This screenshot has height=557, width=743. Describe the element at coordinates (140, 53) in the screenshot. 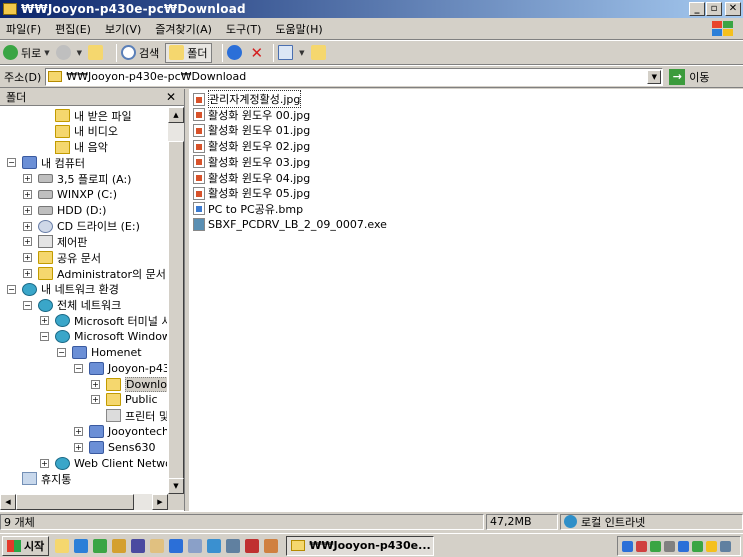

I see `search-button: 검색` at that location.